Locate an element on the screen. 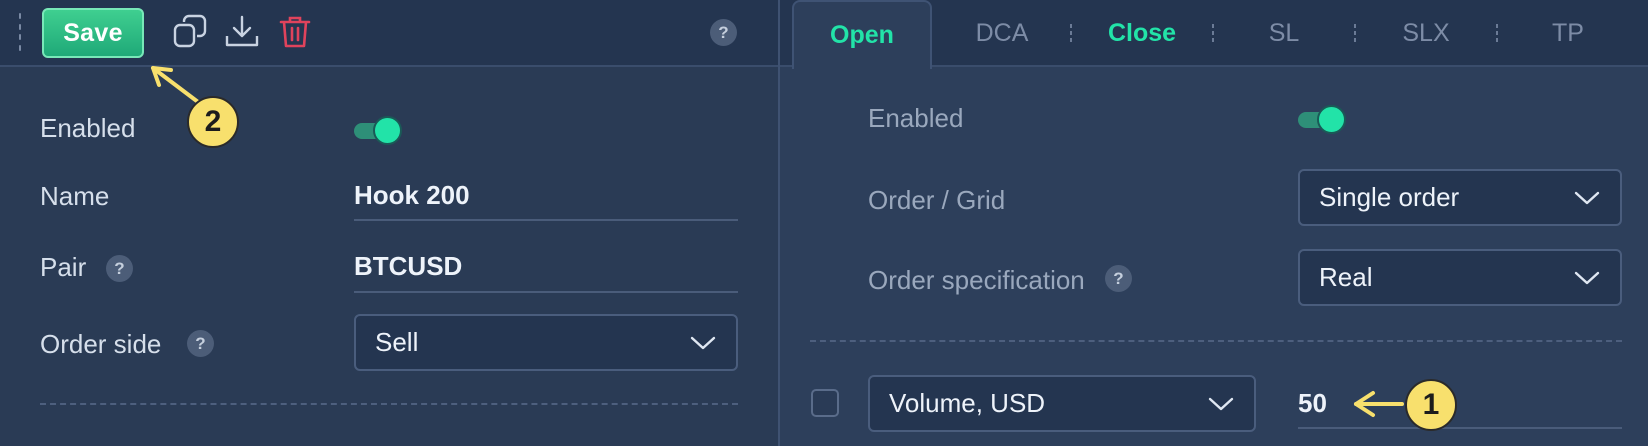  pair-label: Pair is located at coordinates (63, 267).